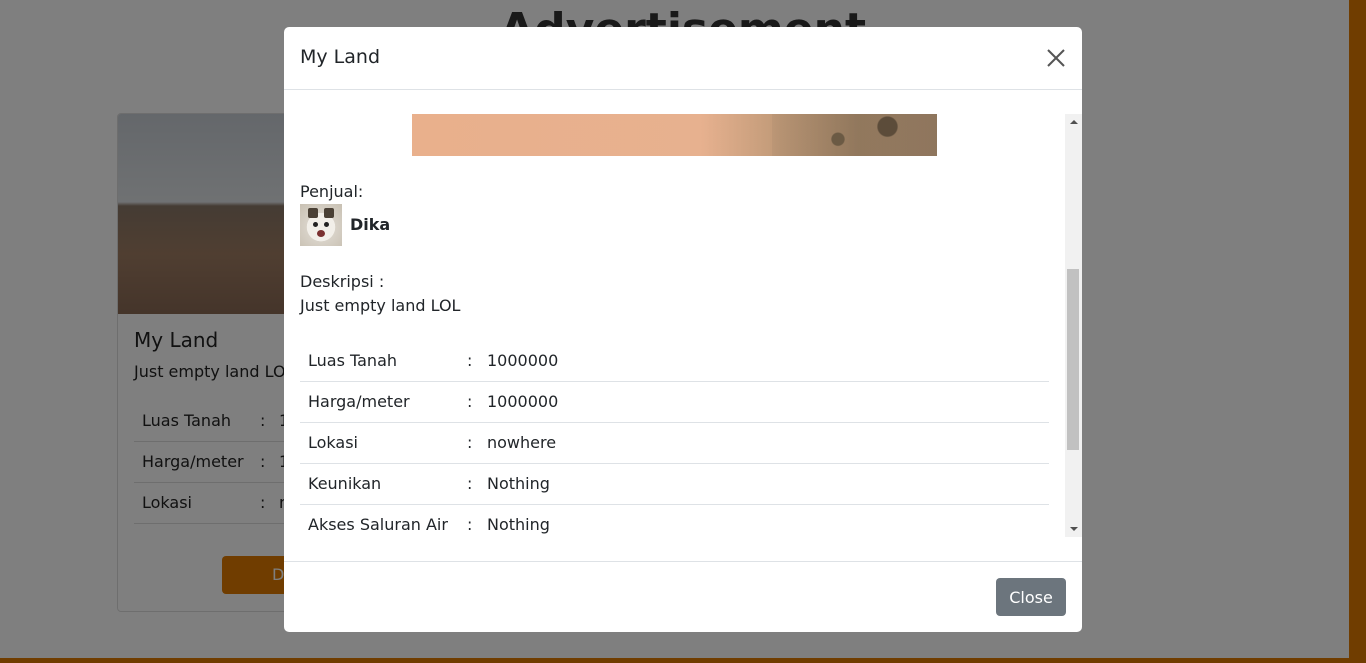 This screenshot has height=663, width=1366. I want to click on scroll-up-arrow-icon, so click(1073, 122).